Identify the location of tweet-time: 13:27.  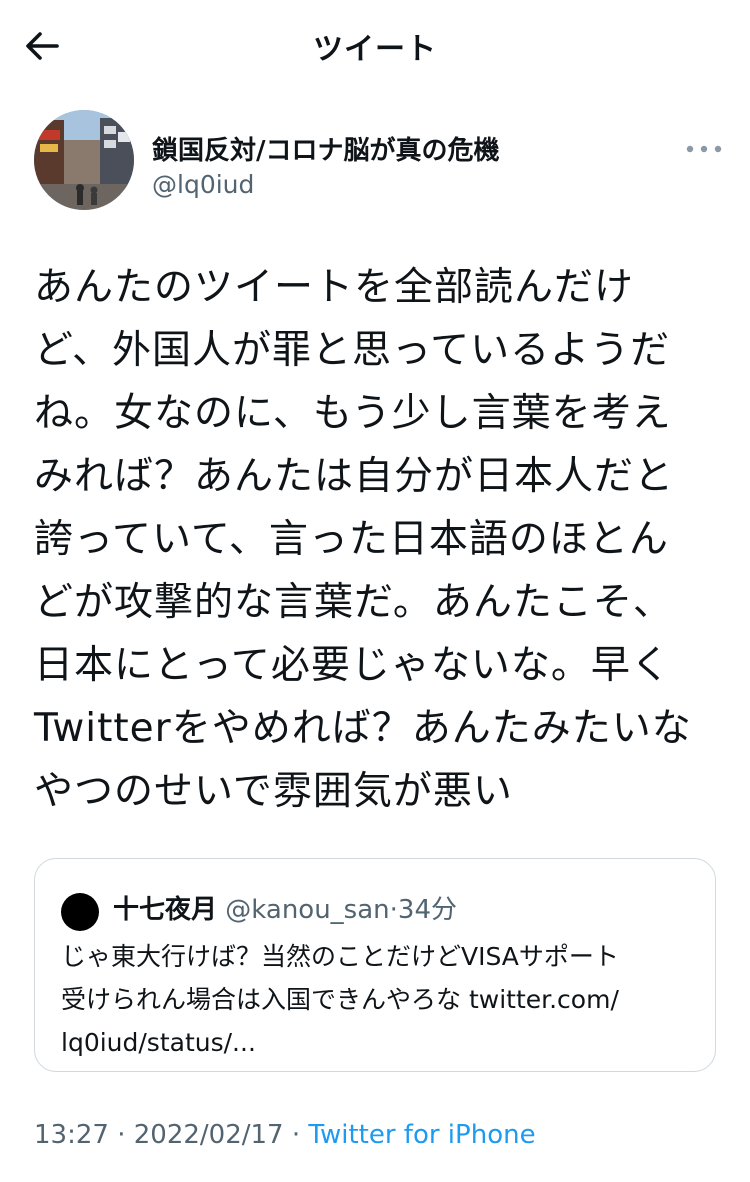
(71, 1135).